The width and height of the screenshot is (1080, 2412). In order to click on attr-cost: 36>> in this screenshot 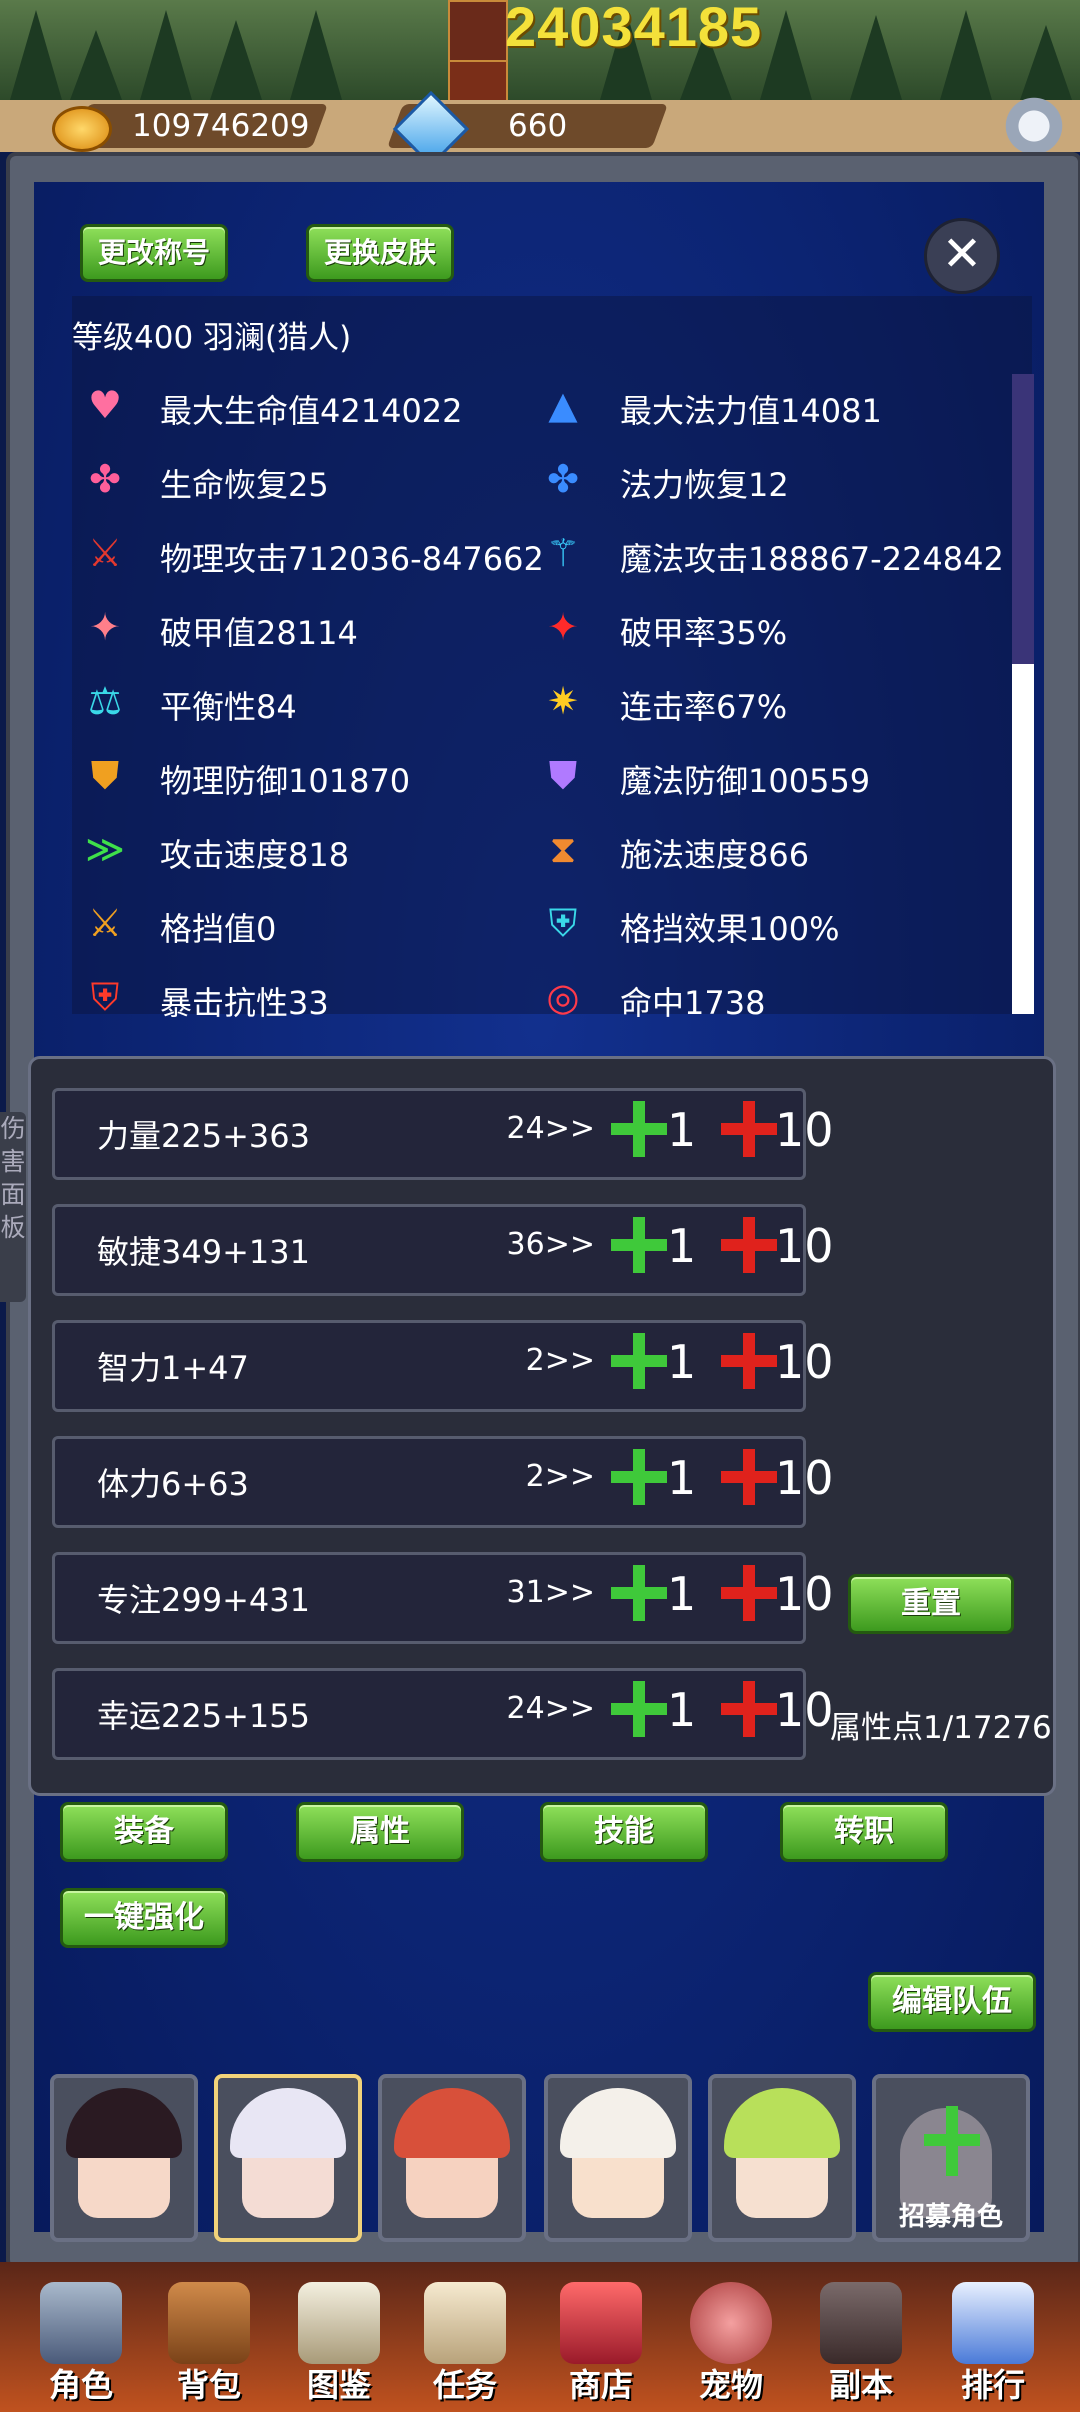, I will do `click(550, 1244)`.